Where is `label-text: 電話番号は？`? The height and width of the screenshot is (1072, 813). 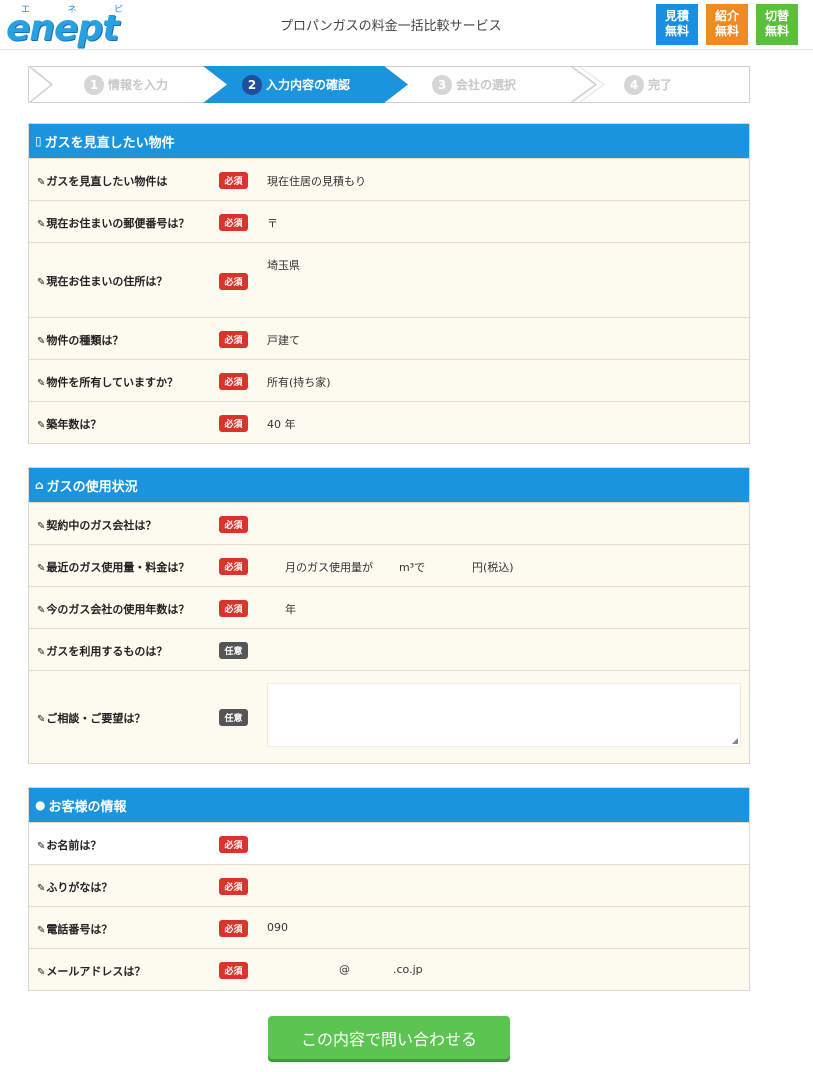
label-text: 電話番号は？ is located at coordinates (79, 929).